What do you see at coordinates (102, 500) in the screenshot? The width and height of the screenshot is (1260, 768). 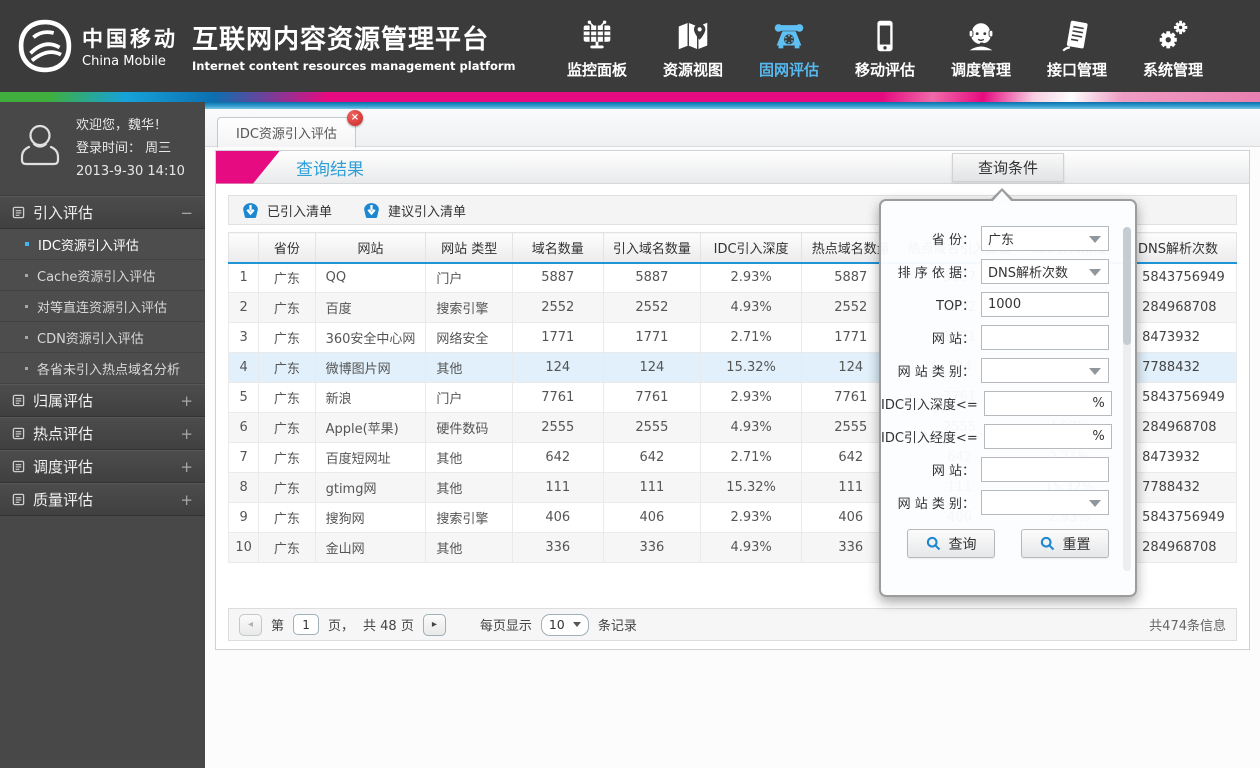 I see `sidebar-group-quality-eval: 质量评估 +` at bounding box center [102, 500].